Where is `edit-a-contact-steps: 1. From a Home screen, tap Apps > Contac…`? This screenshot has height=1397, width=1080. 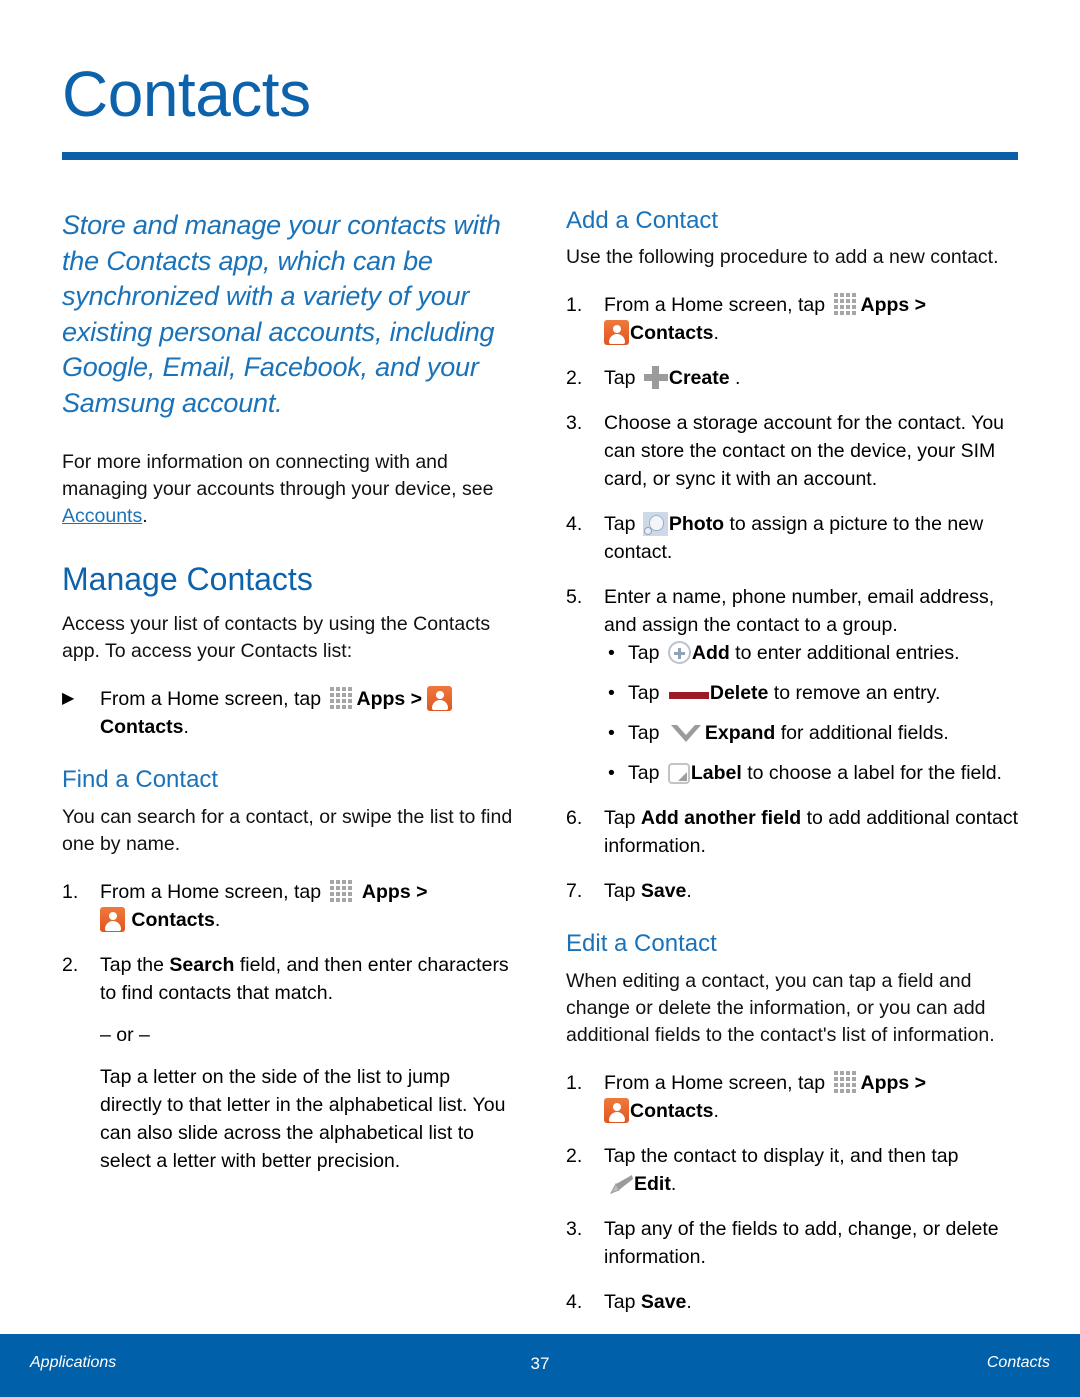
edit-a-contact-steps: 1. From a Home screen, tap Apps > Contac… is located at coordinates (793, 1192).